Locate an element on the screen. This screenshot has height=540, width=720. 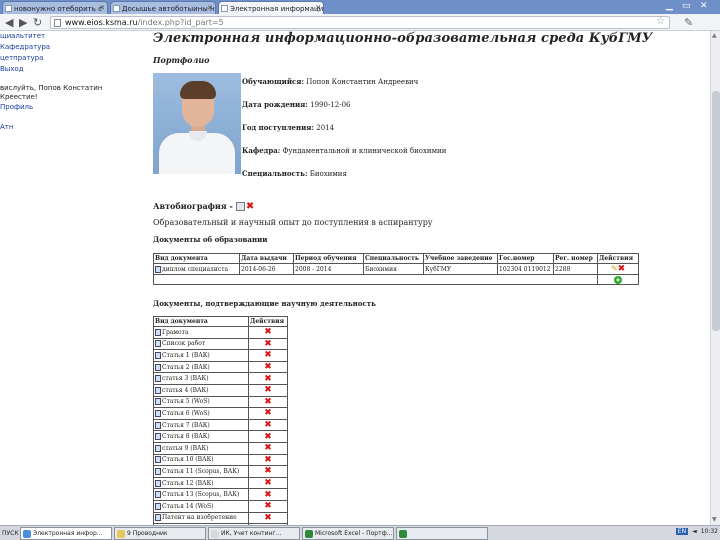
browser-tab: новонужно отеборить с ✕ is located at coordinates (55, 7).